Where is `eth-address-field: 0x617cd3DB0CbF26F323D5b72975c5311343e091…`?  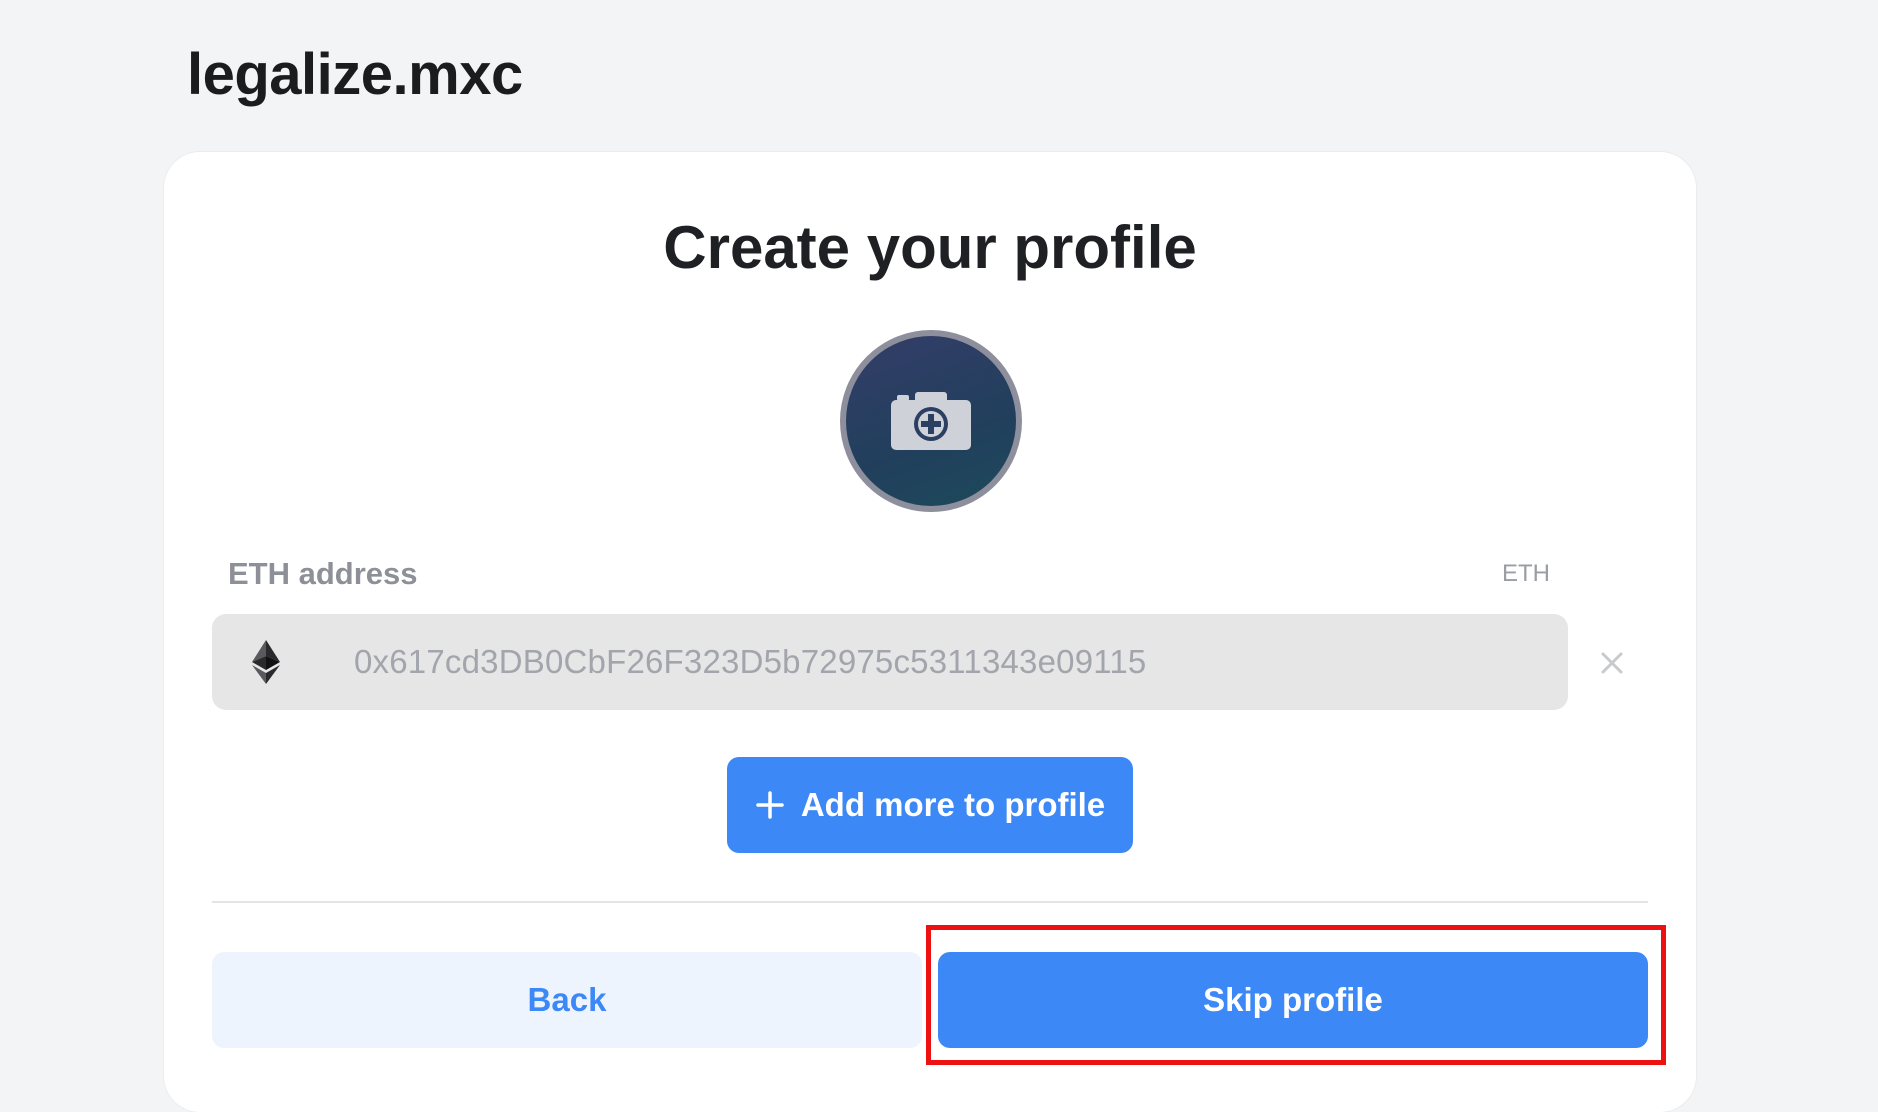
eth-address-field: 0x617cd3DB0CbF26F323D5b72975c5311343e091… is located at coordinates (890, 662).